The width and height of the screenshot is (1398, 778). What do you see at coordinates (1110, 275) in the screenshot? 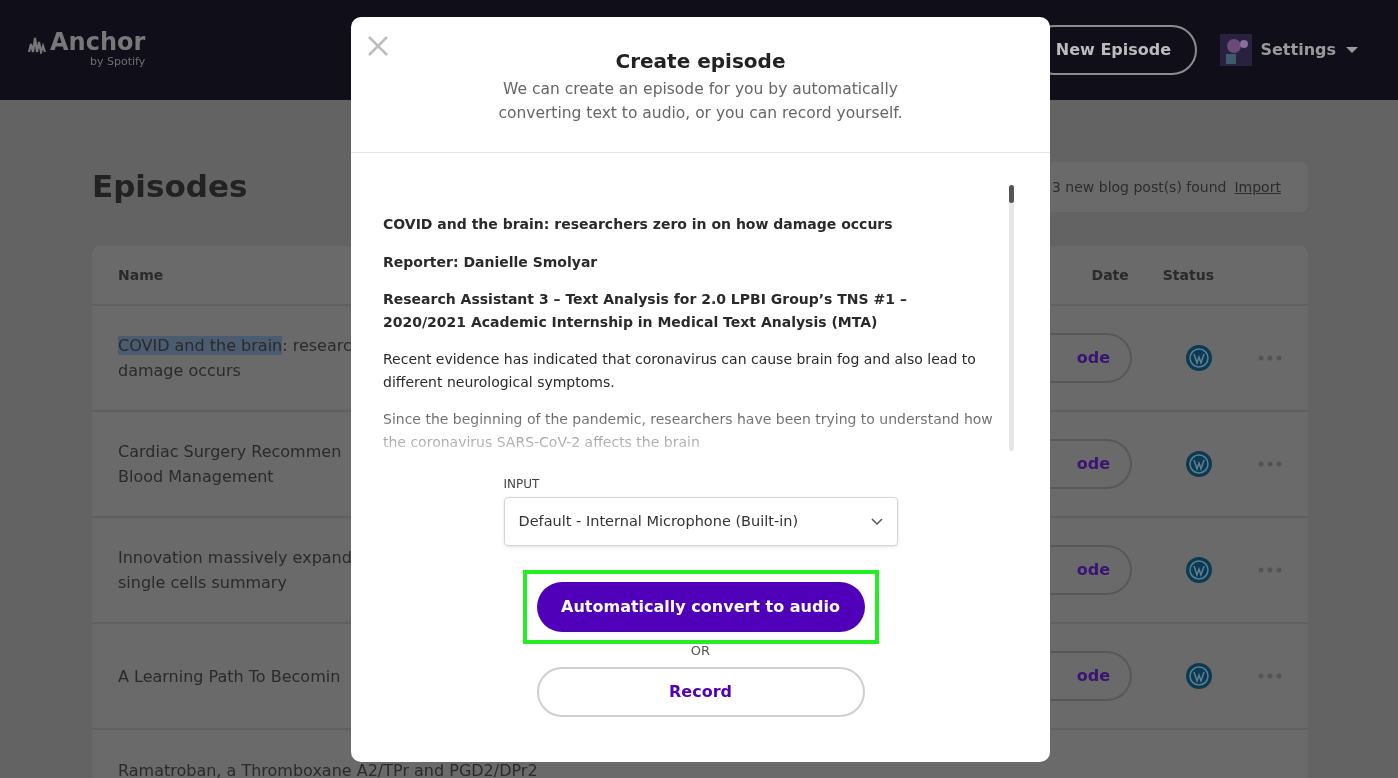
I see `column-header: Date` at bounding box center [1110, 275].